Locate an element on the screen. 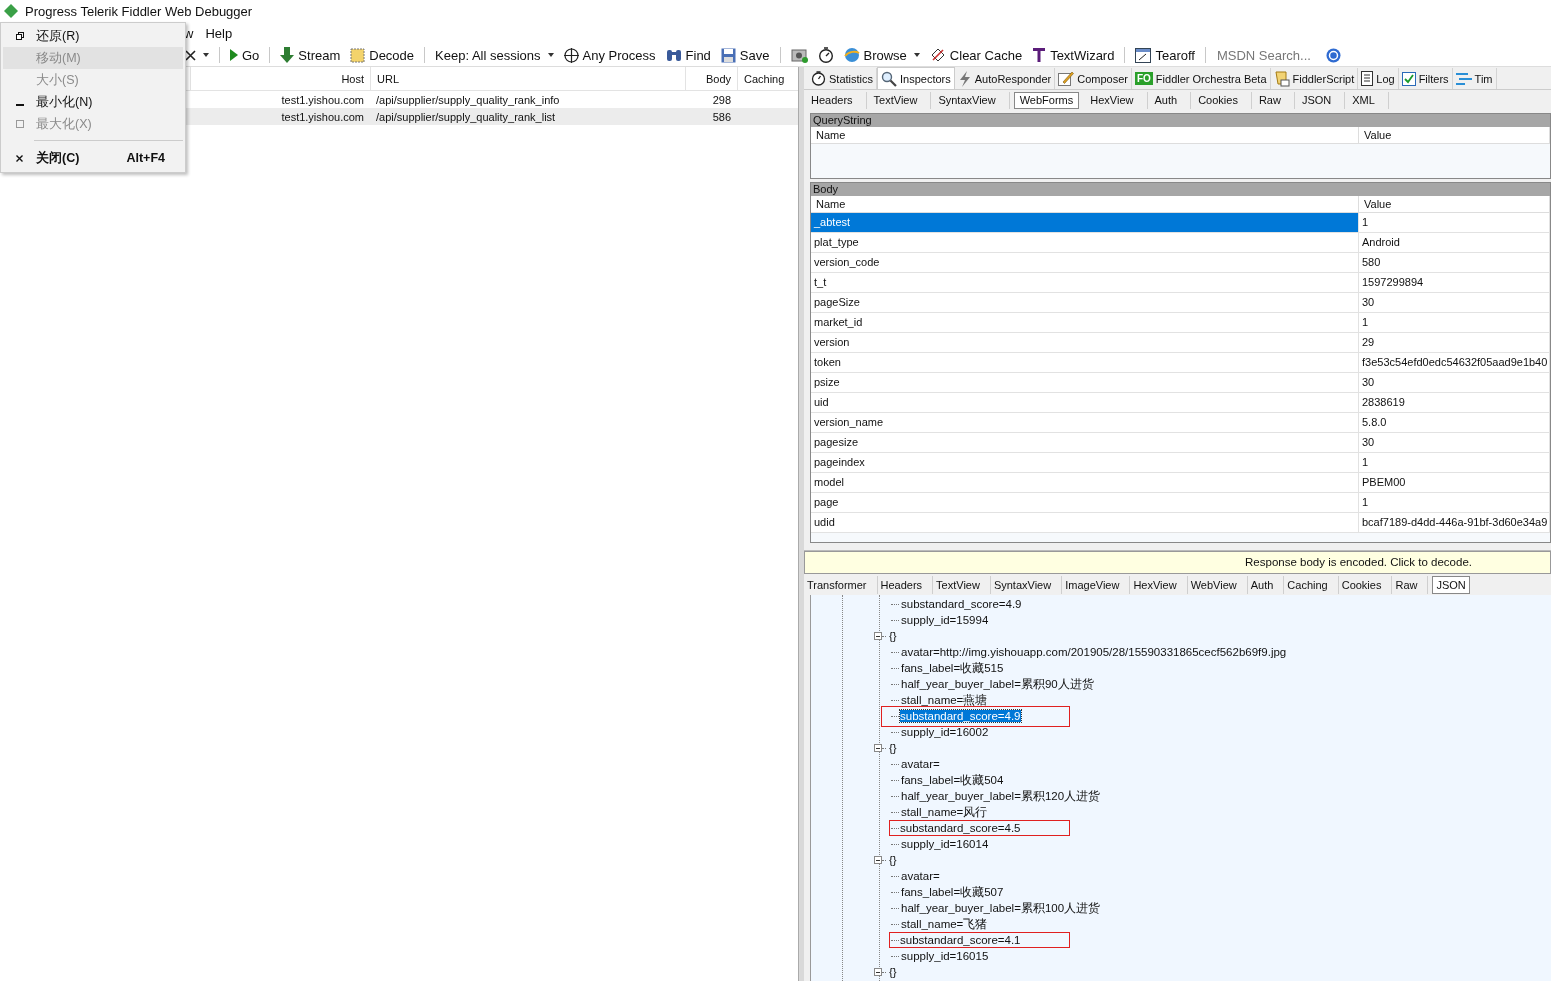  toolbar-button: Keep: All sessions is located at coordinates (494, 55).